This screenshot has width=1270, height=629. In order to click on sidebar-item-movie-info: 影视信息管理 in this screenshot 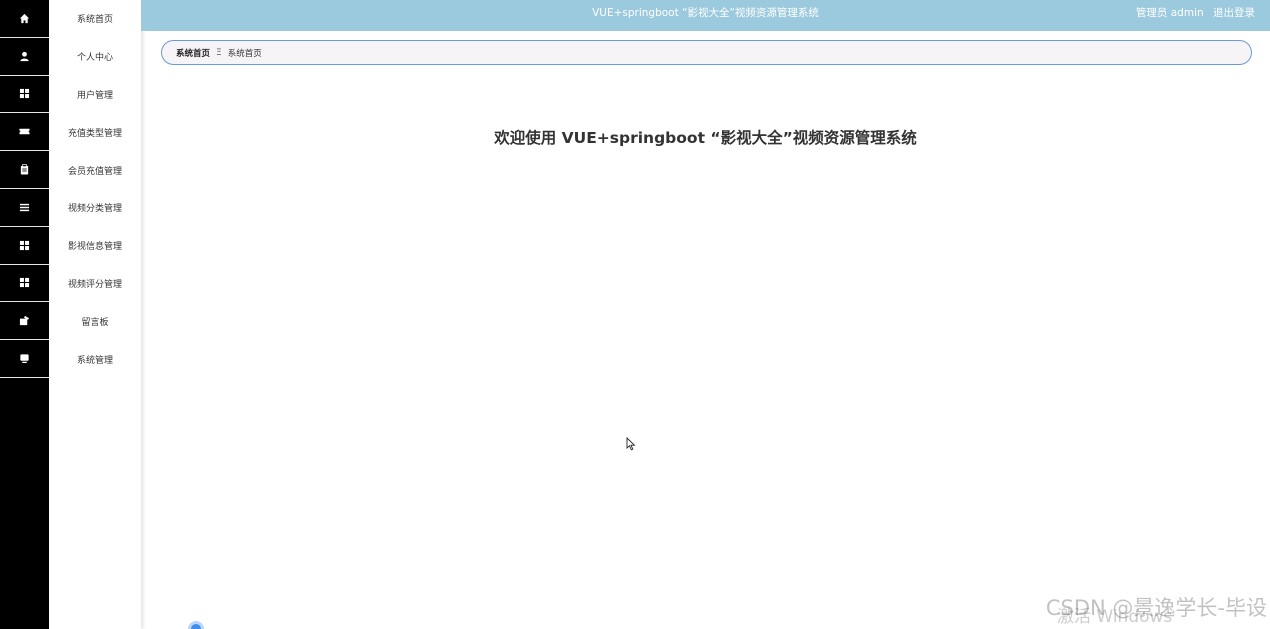, I will do `click(95, 246)`.